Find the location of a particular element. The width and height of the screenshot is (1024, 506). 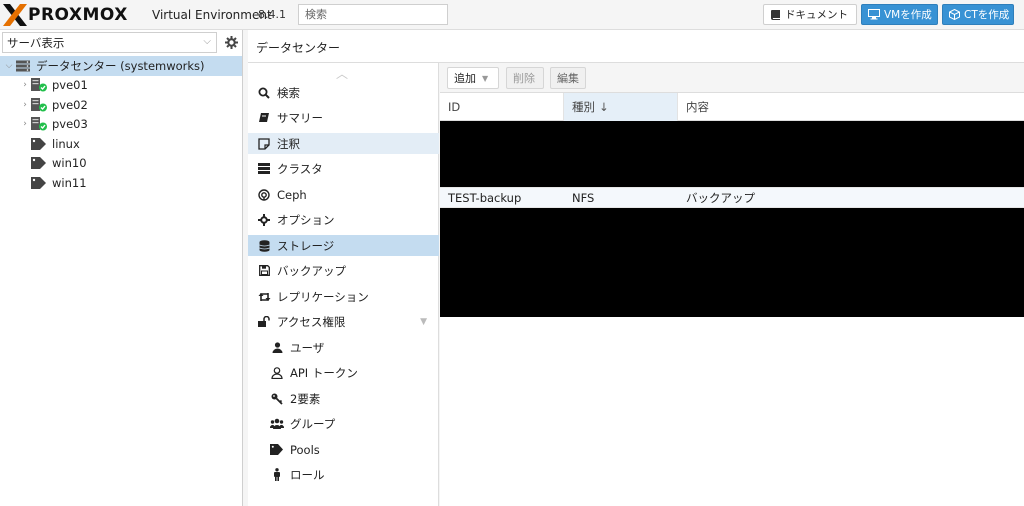

menu-item-label: 検索 is located at coordinates (288, 92).